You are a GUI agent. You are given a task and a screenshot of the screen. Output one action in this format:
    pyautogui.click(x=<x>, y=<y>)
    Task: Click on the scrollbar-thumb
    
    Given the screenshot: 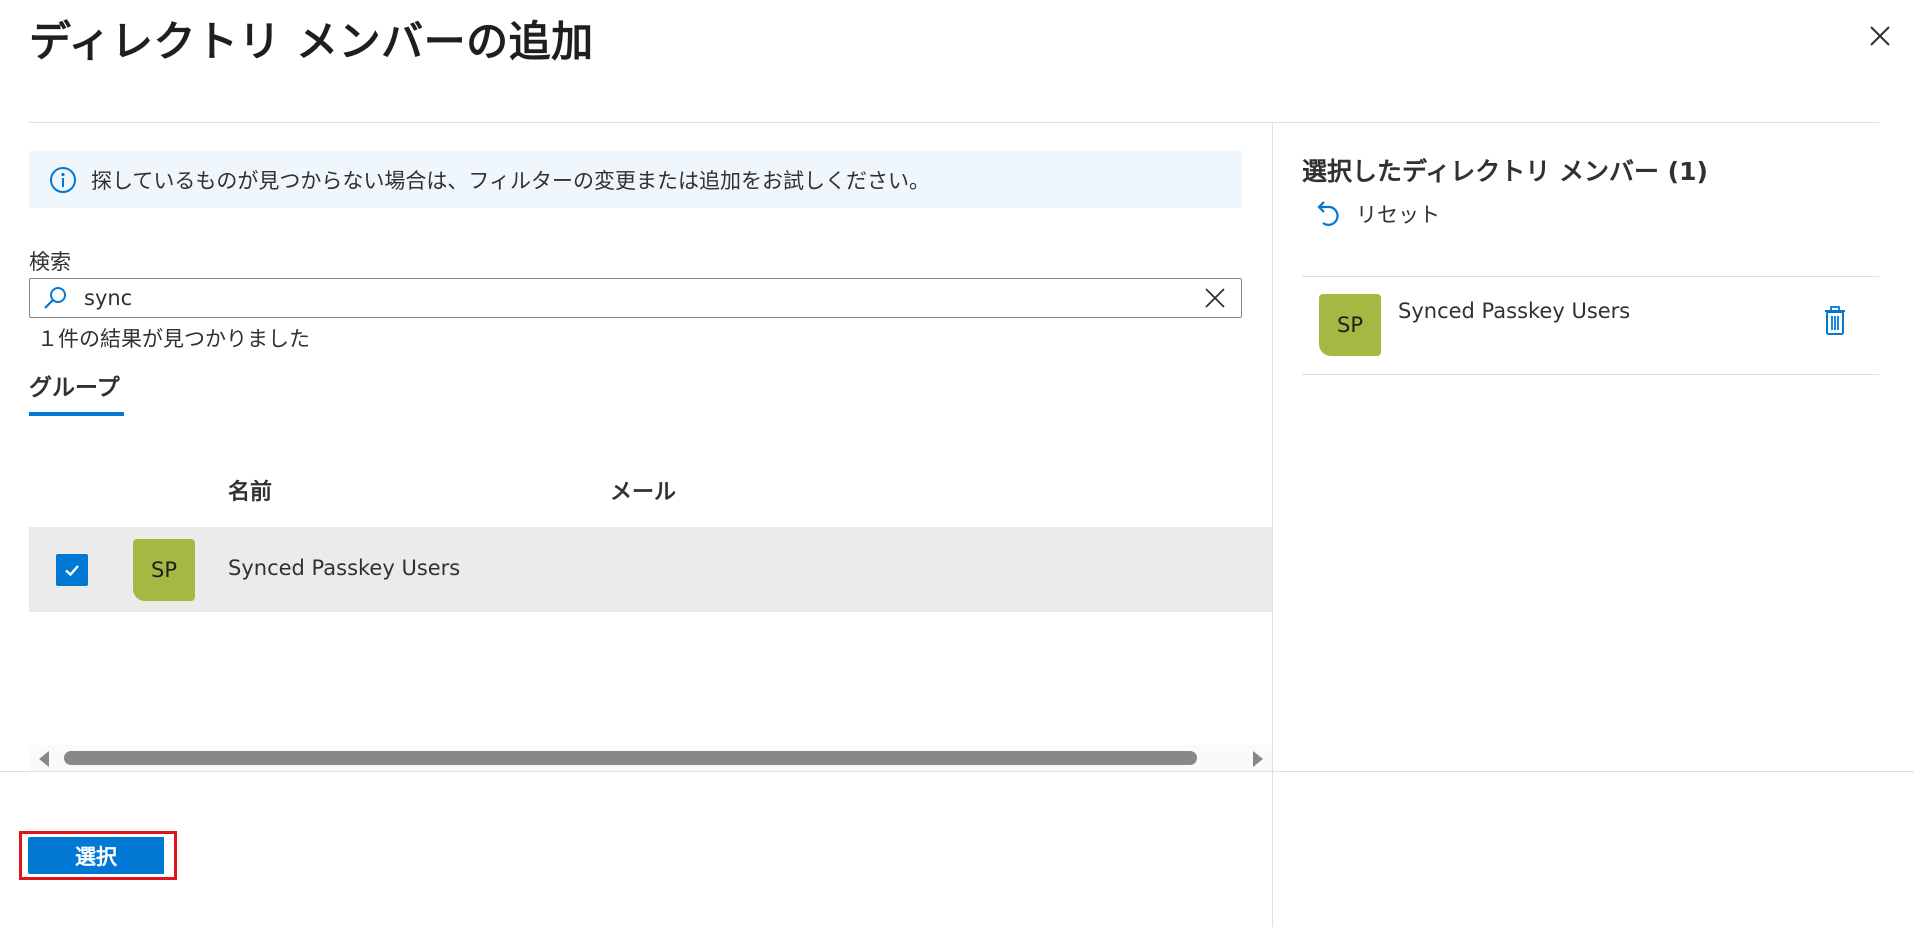 What is the action you would take?
    pyautogui.click(x=630, y=758)
    